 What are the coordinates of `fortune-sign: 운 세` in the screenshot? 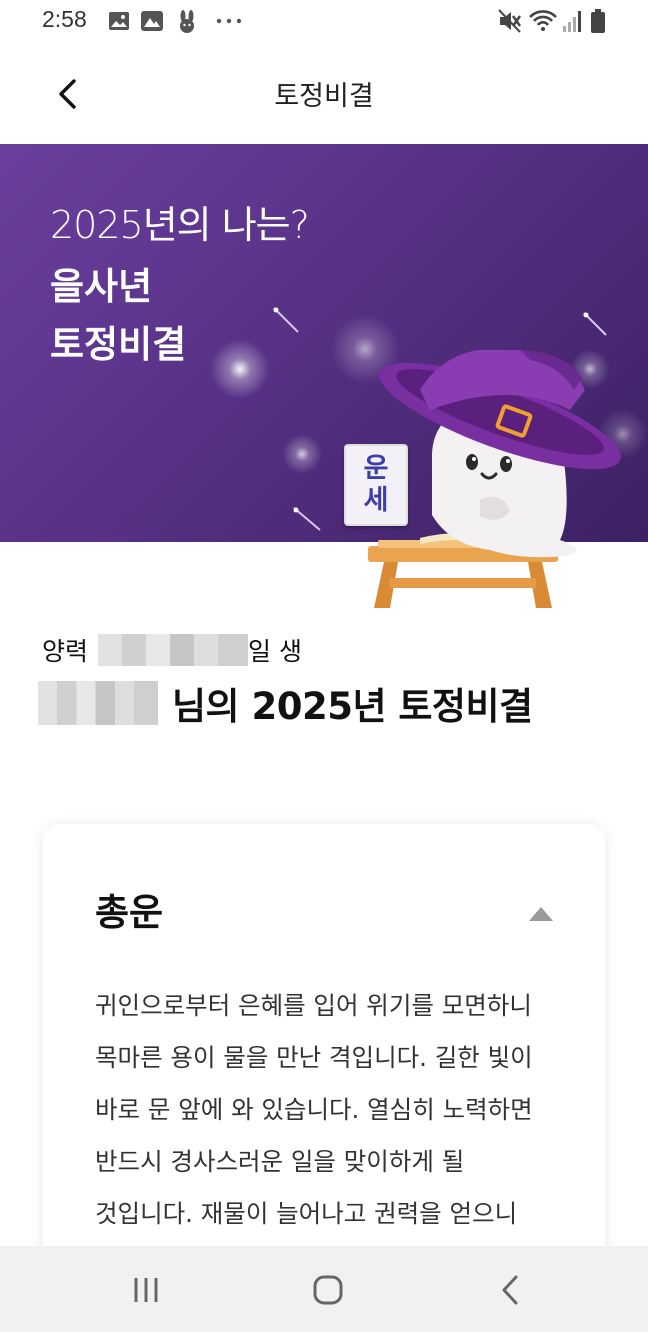 It's located at (376, 485).